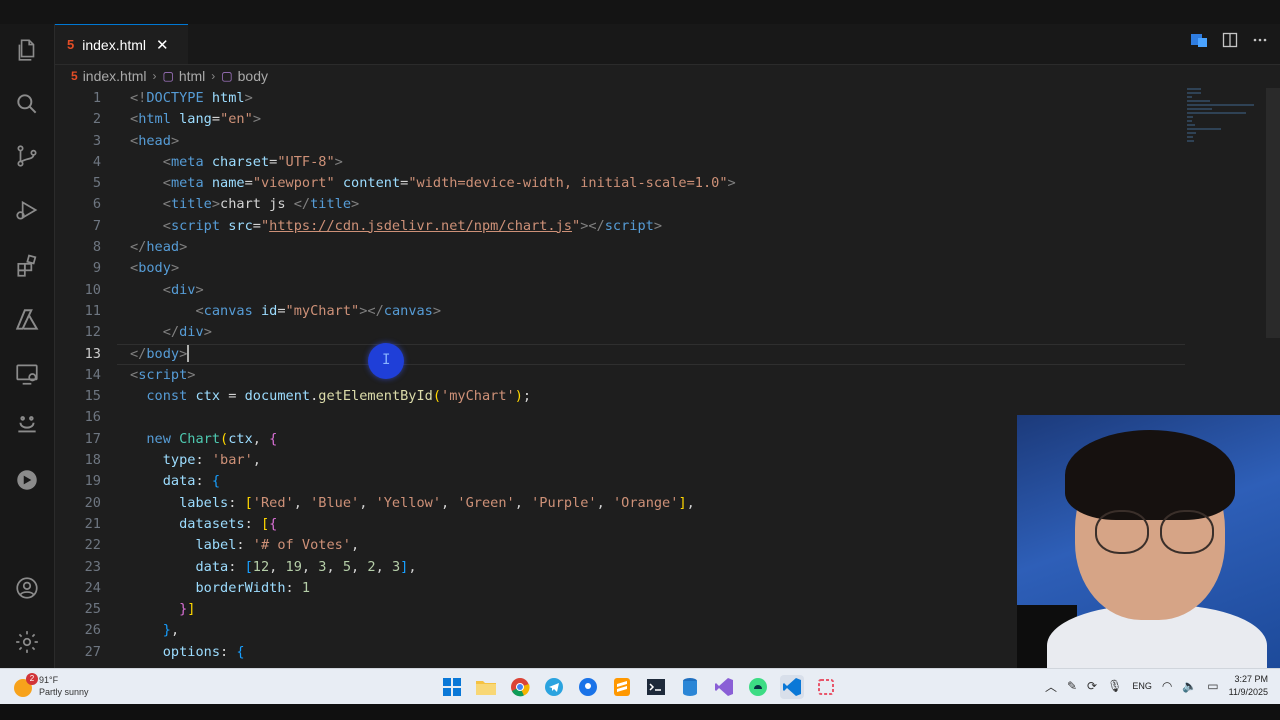 This screenshot has height=720, width=1280. What do you see at coordinates (71, 44) in the screenshot?
I see `html-file-icon: 5` at bounding box center [71, 44].